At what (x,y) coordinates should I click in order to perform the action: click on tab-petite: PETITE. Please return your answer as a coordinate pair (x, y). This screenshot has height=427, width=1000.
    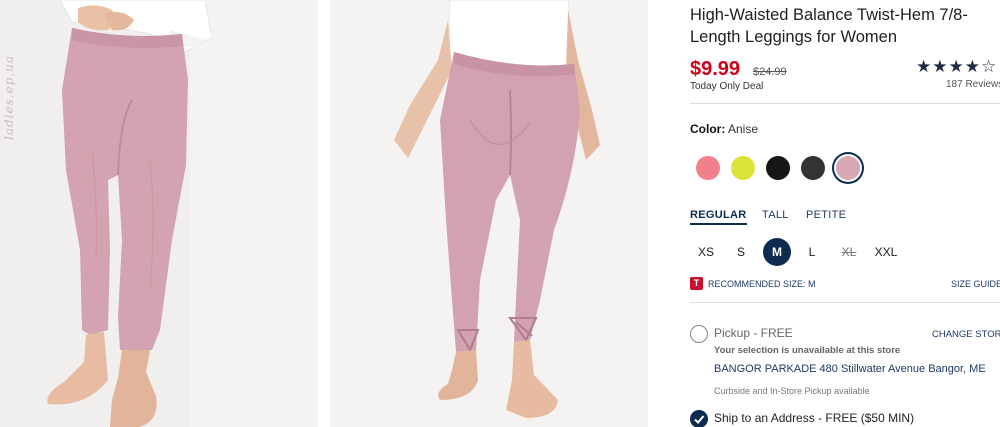
    Looking at the image, I should click on (826, 215).